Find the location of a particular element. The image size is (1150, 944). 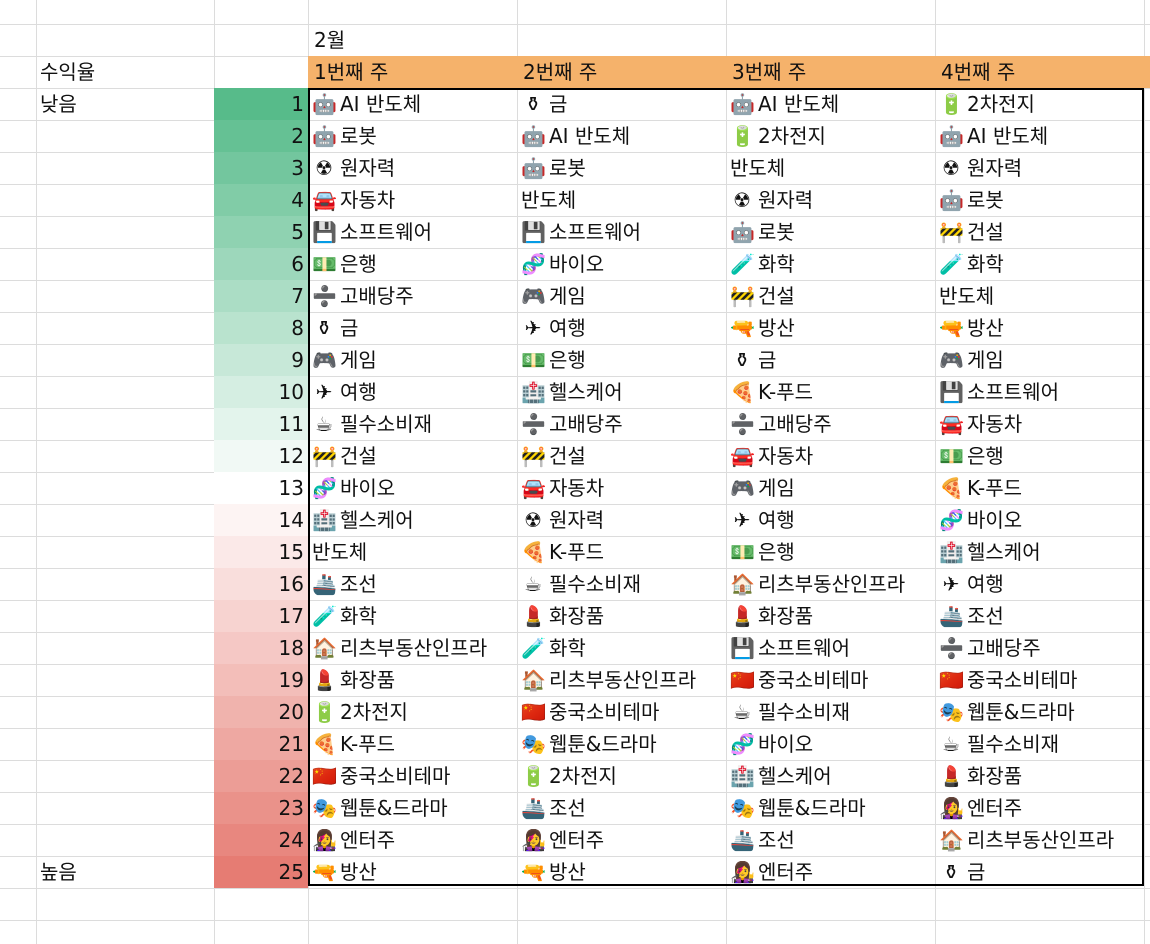

rank-cell: 12 is located at coordinates (261, 456).